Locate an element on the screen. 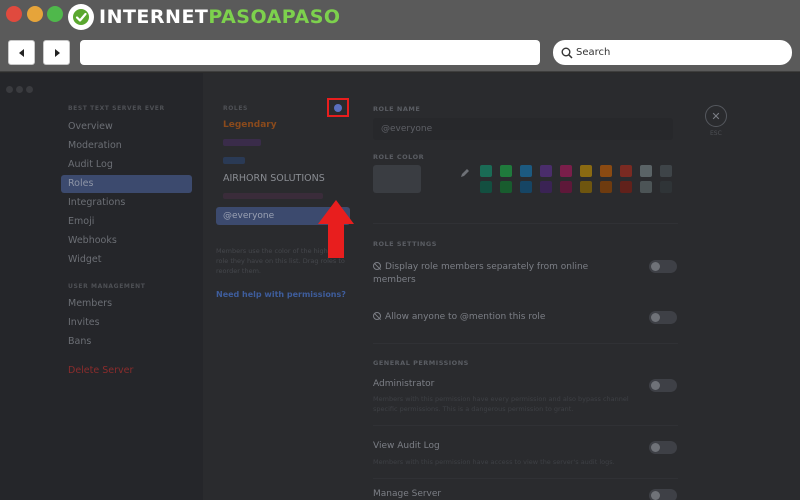 Image resolution: width=800 pixels, height=500 pixels. sidebar-item-webhooks: Webhooks is located at coordinates (126, 241).